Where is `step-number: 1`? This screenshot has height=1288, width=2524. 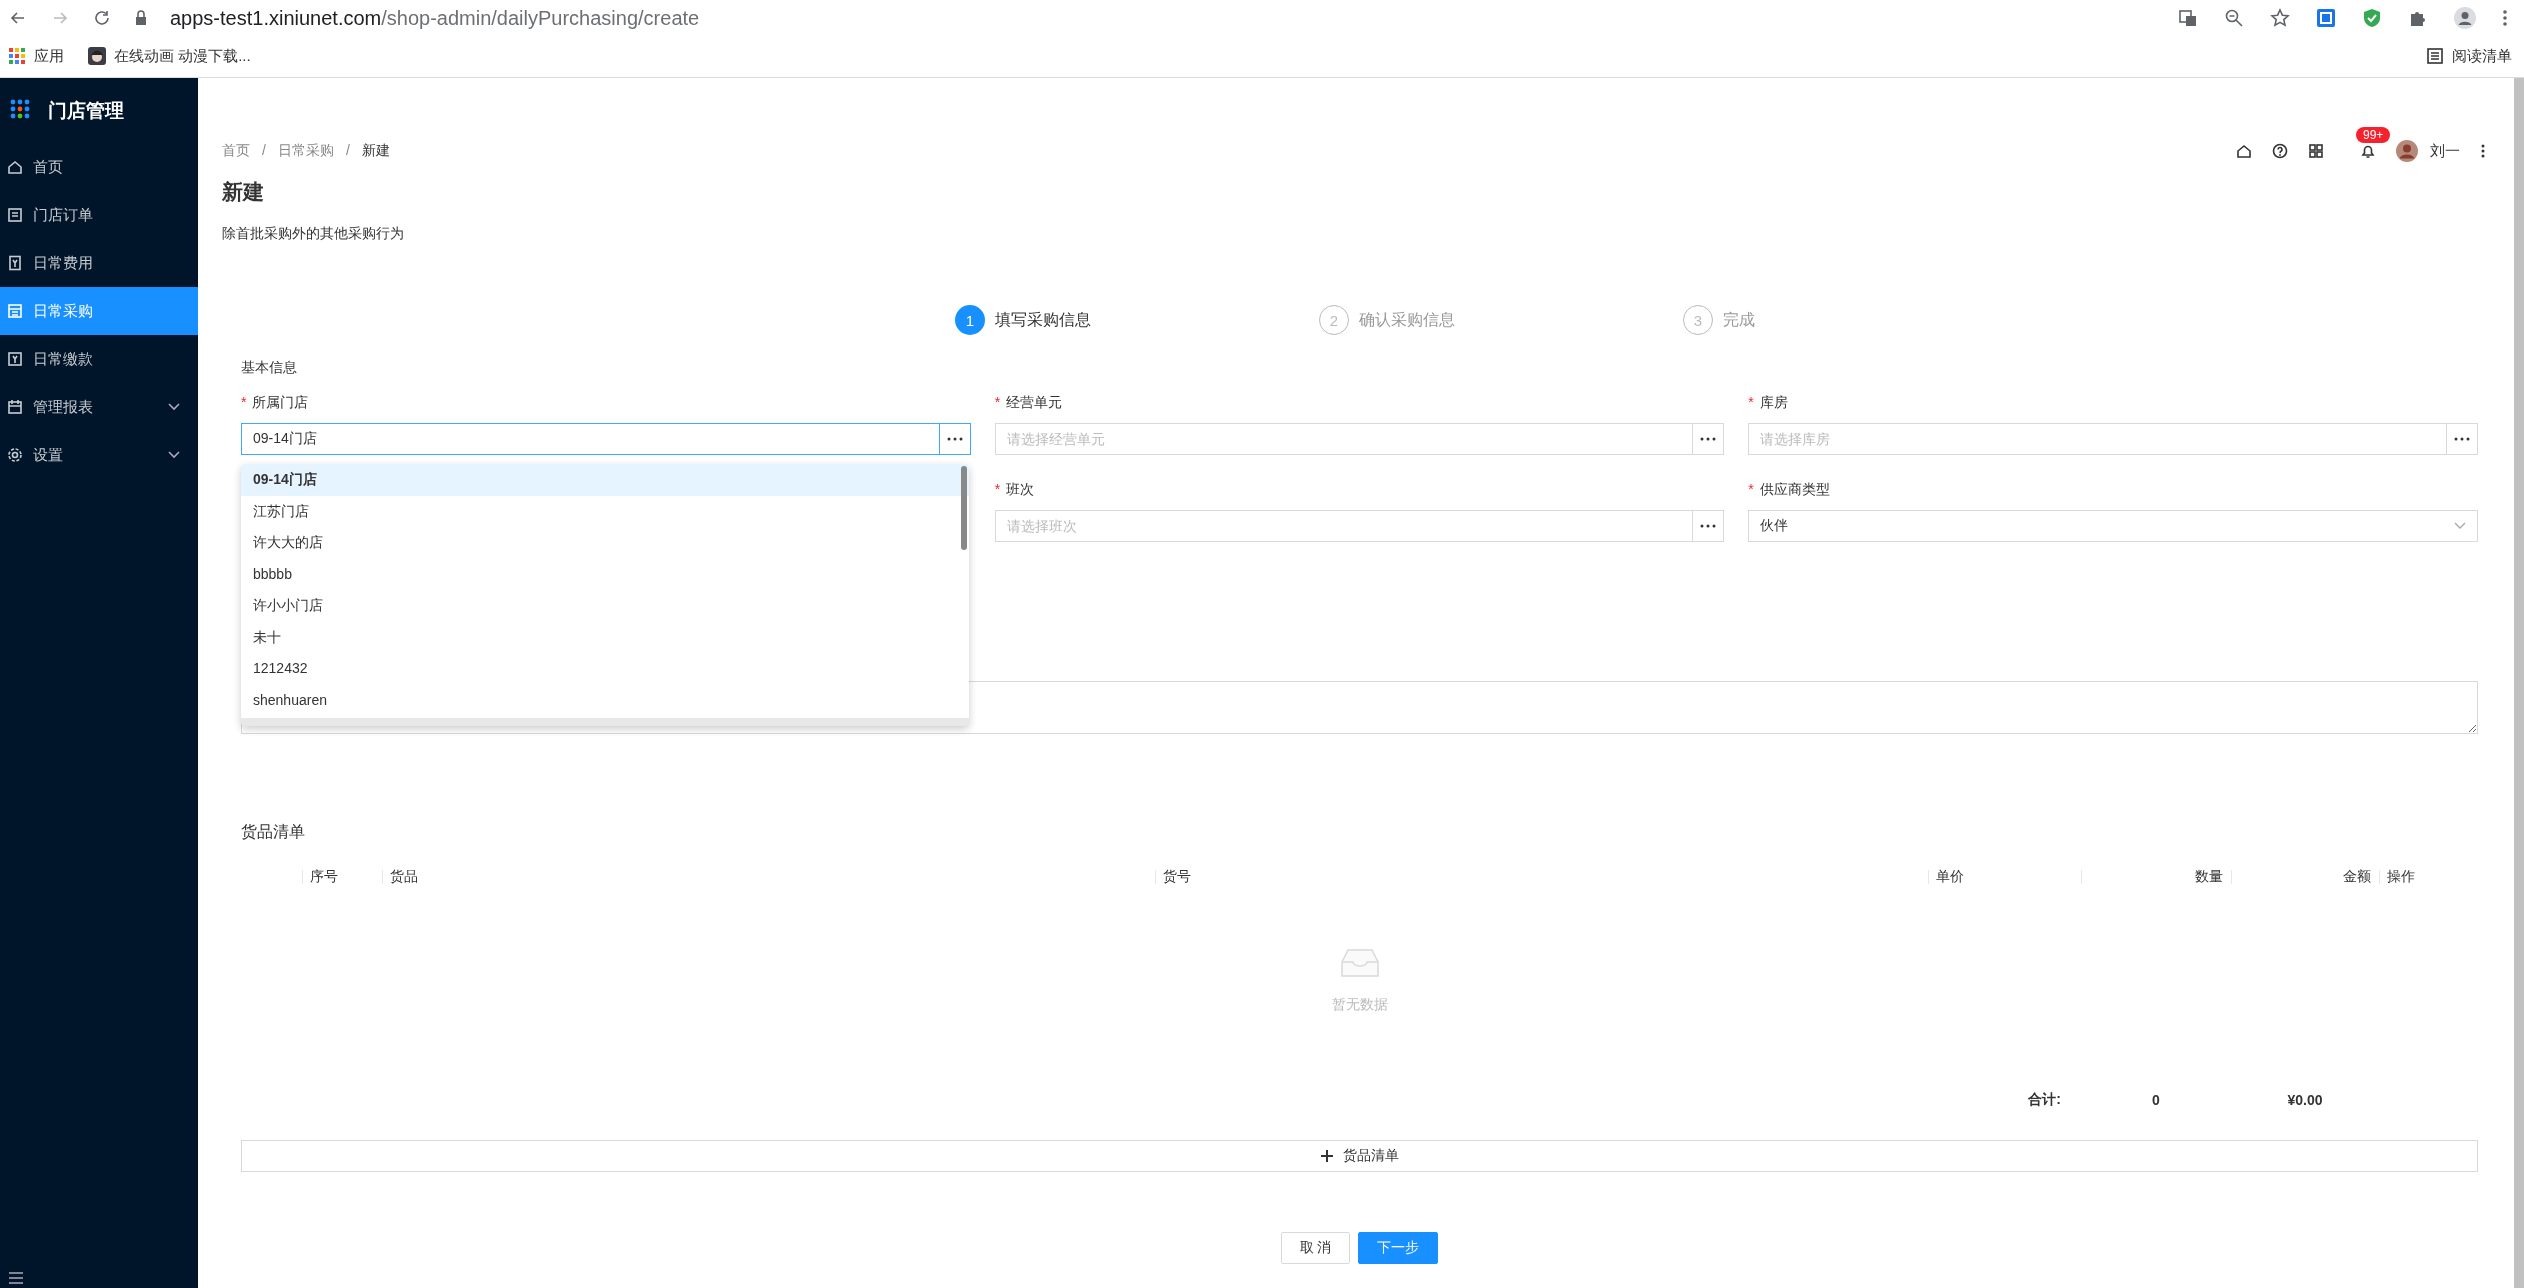
step-number: 1 is located at coordinates (970, 320).